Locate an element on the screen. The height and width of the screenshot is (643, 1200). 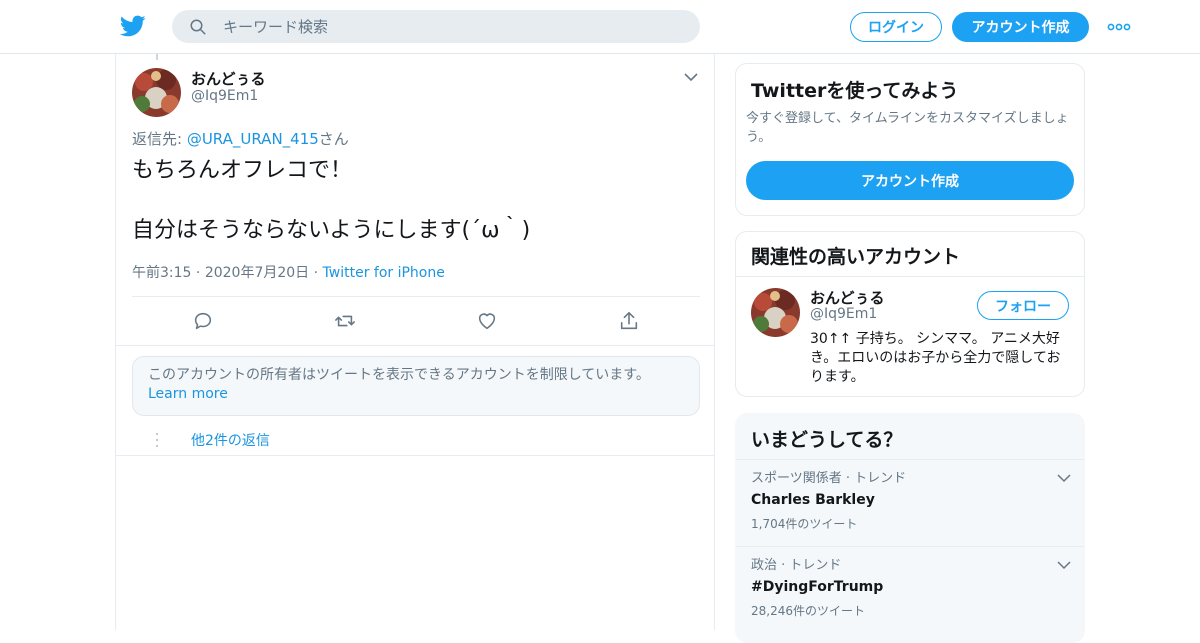
reply-mention-link: @URA_URAN_415 is located at coordinates (253, 139).